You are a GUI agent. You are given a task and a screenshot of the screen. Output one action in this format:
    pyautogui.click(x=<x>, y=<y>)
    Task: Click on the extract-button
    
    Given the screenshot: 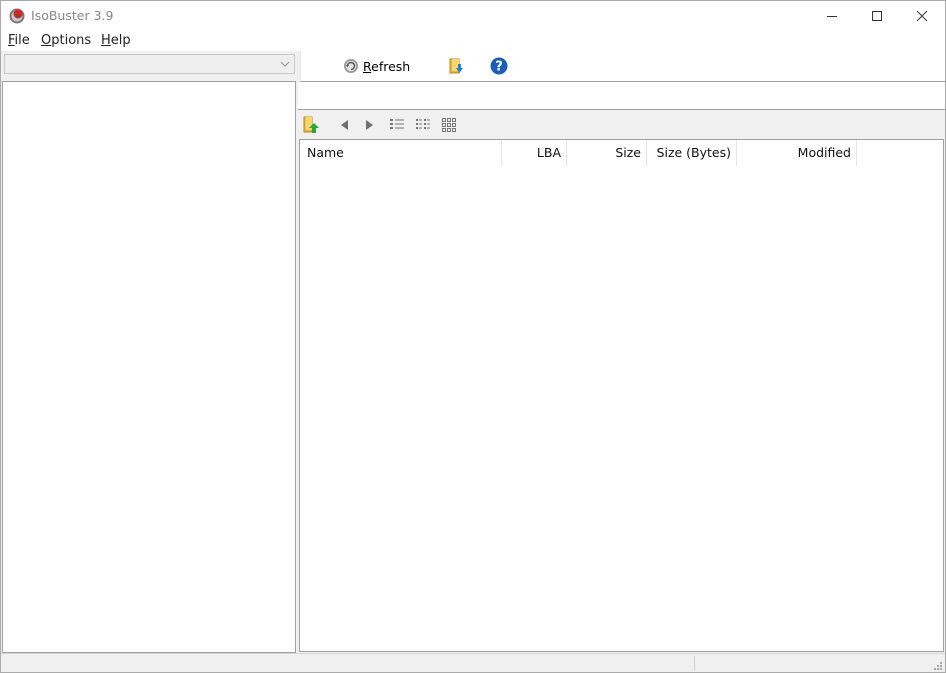 What is the action you would take?
    pyautogui.click(x=457, y=66)
    